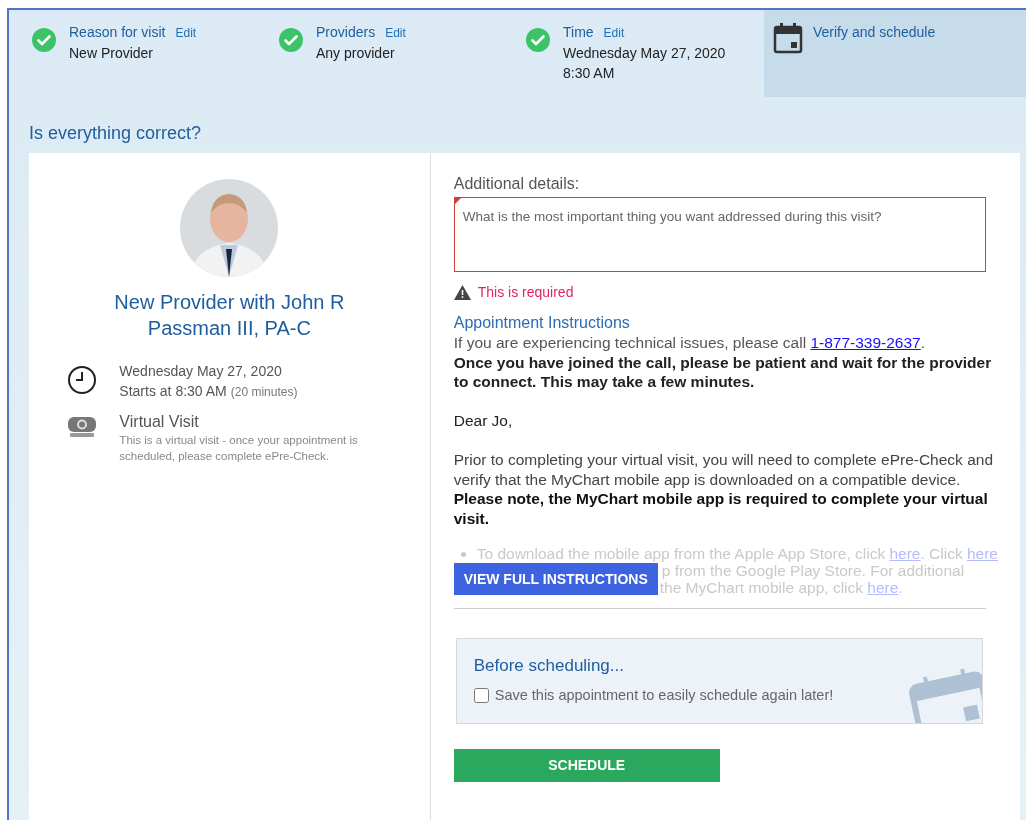  Describe the element at coordinates (723, 372) in the screenshot. I see `notice-text: Once you have joined the call, please be patient and wait for the provider to connect. This may take a few minutes.` at that location.